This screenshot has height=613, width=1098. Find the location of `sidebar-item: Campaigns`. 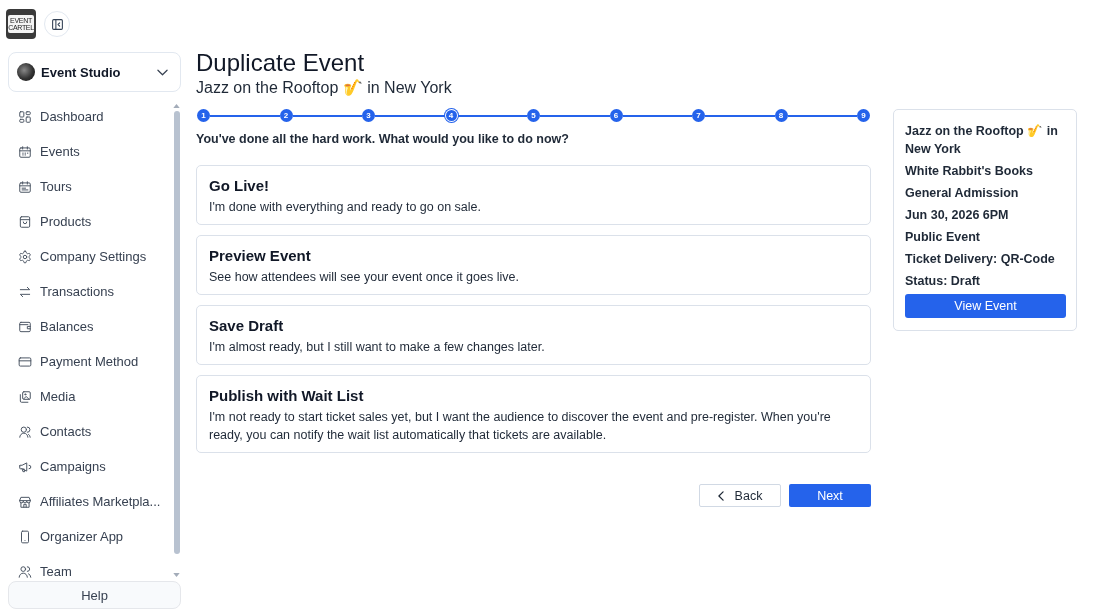

sidebar-item: Campaigns is located at coordinates (90, 466).